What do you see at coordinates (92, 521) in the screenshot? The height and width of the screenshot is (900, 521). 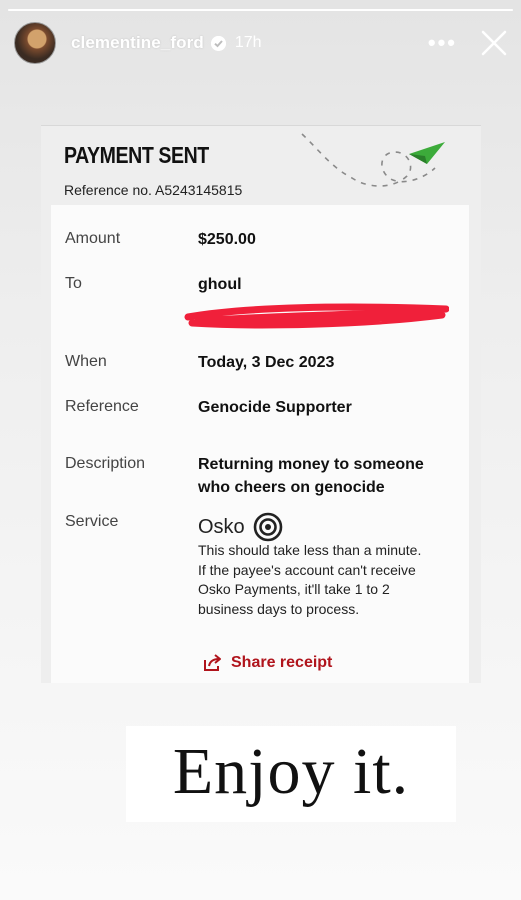 I see `service-label: Service` at bounding box center [92, 521].